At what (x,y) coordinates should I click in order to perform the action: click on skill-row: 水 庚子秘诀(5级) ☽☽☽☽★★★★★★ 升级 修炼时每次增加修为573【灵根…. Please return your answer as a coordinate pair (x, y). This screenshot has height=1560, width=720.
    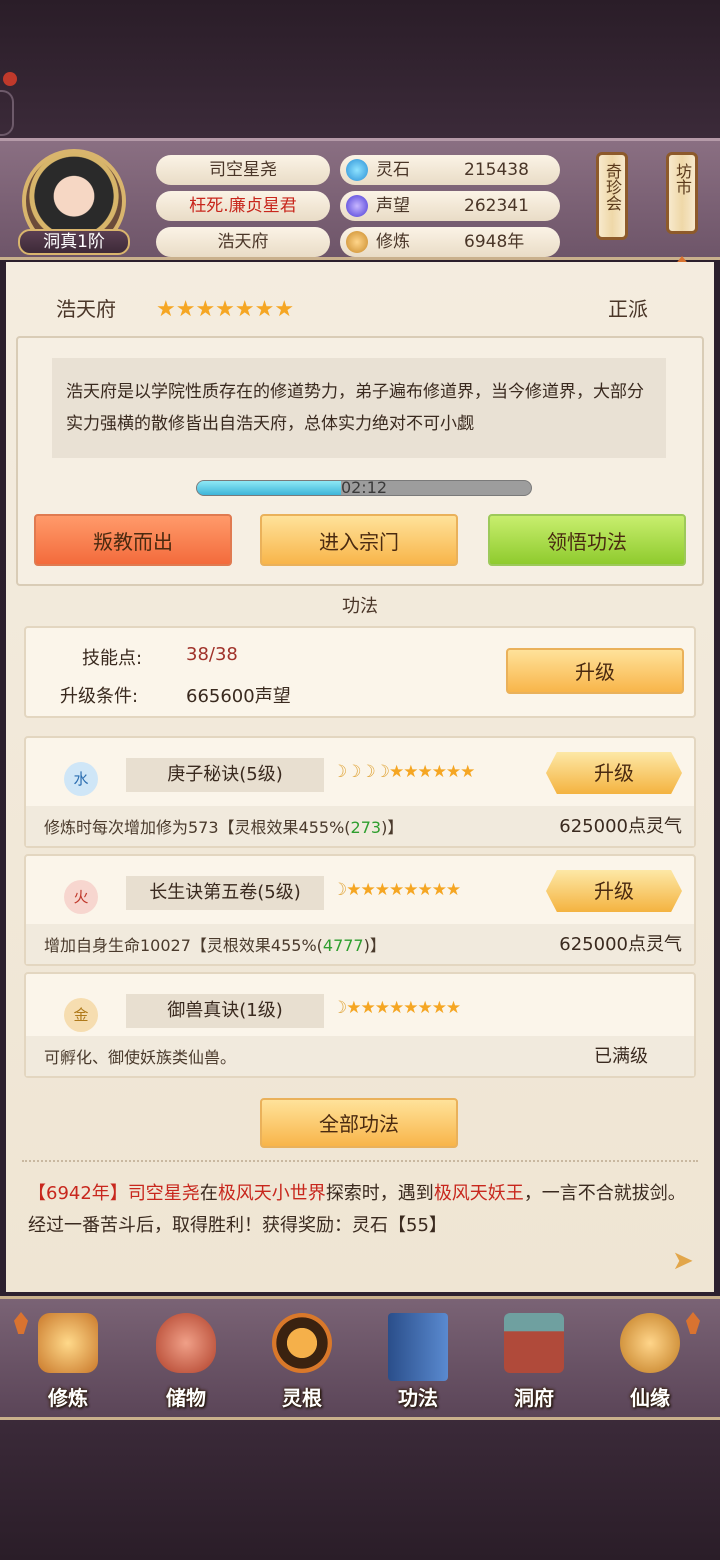
    Looking at the image, I should click on (360, 792).